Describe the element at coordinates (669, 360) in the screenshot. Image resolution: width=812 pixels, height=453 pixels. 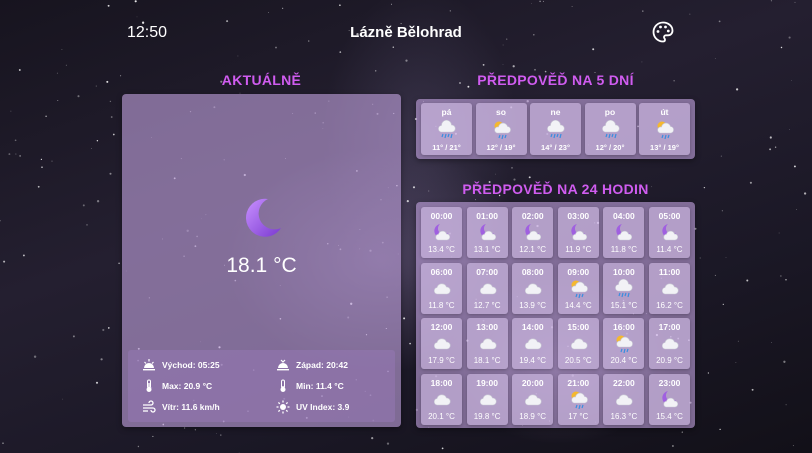
I see `hour-temp: 20.9 °C` at that location.